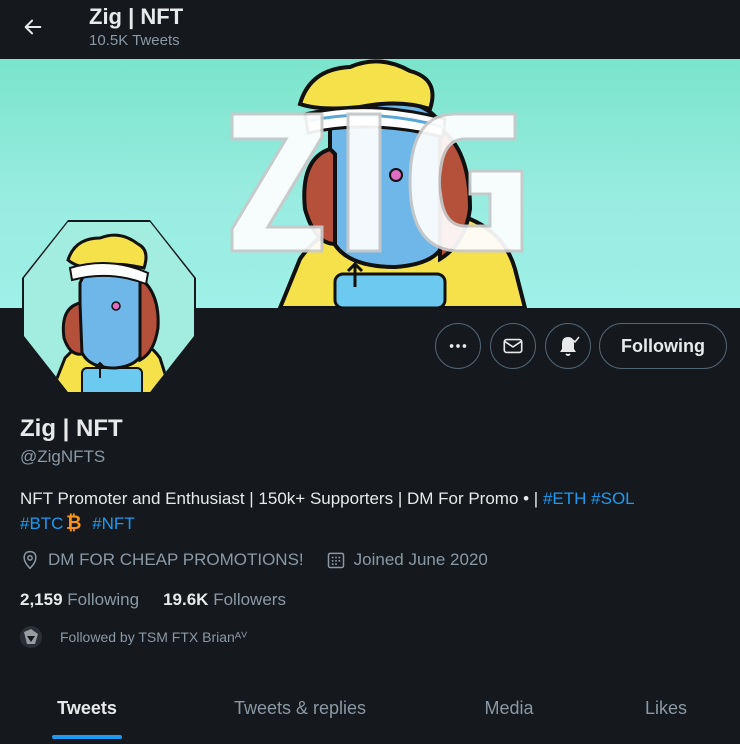  I want to click on more-icon, so click(458, 346).